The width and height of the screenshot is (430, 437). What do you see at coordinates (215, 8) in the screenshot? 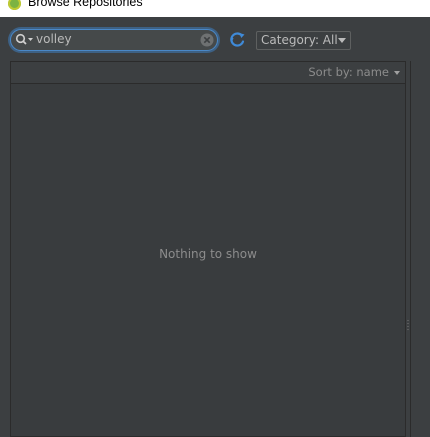
I see `title-bar: Browse Repositories` at bounding box center [215, 8].